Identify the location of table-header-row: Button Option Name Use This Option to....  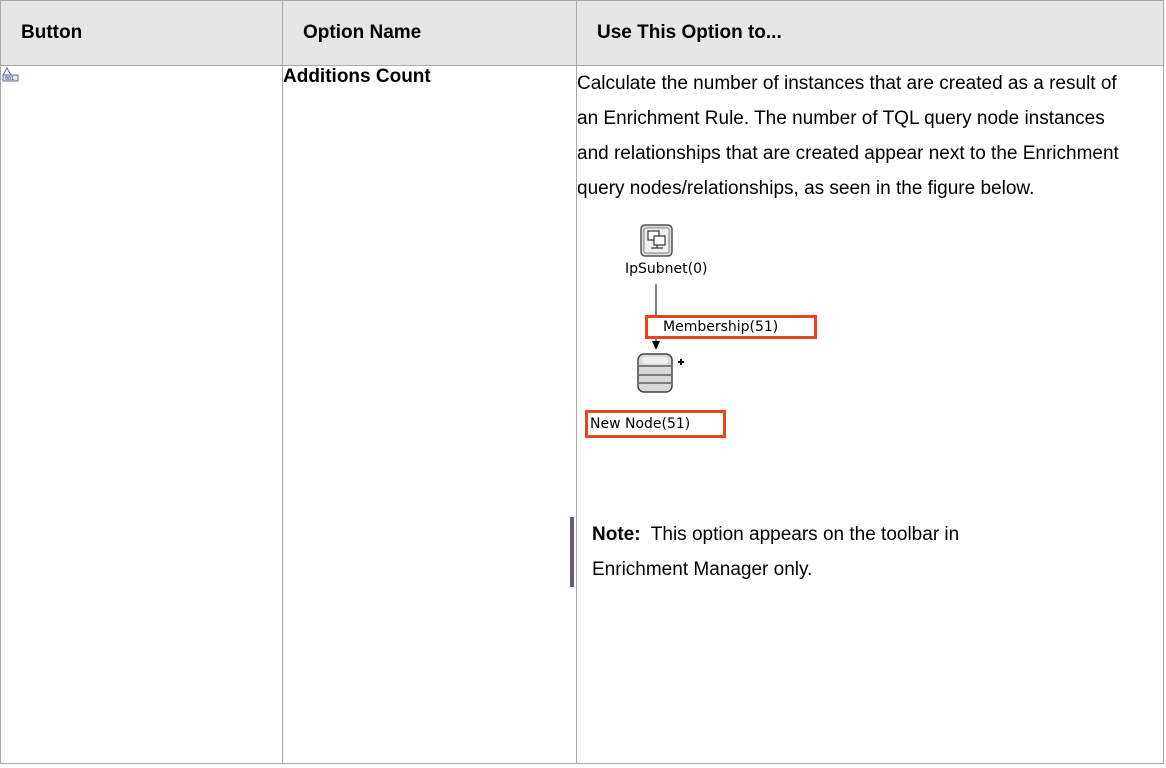
(582, 33).